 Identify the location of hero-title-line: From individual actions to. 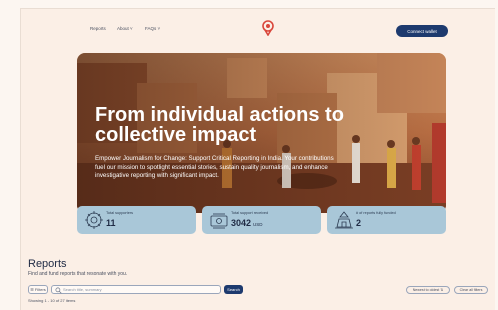
(219, 115).